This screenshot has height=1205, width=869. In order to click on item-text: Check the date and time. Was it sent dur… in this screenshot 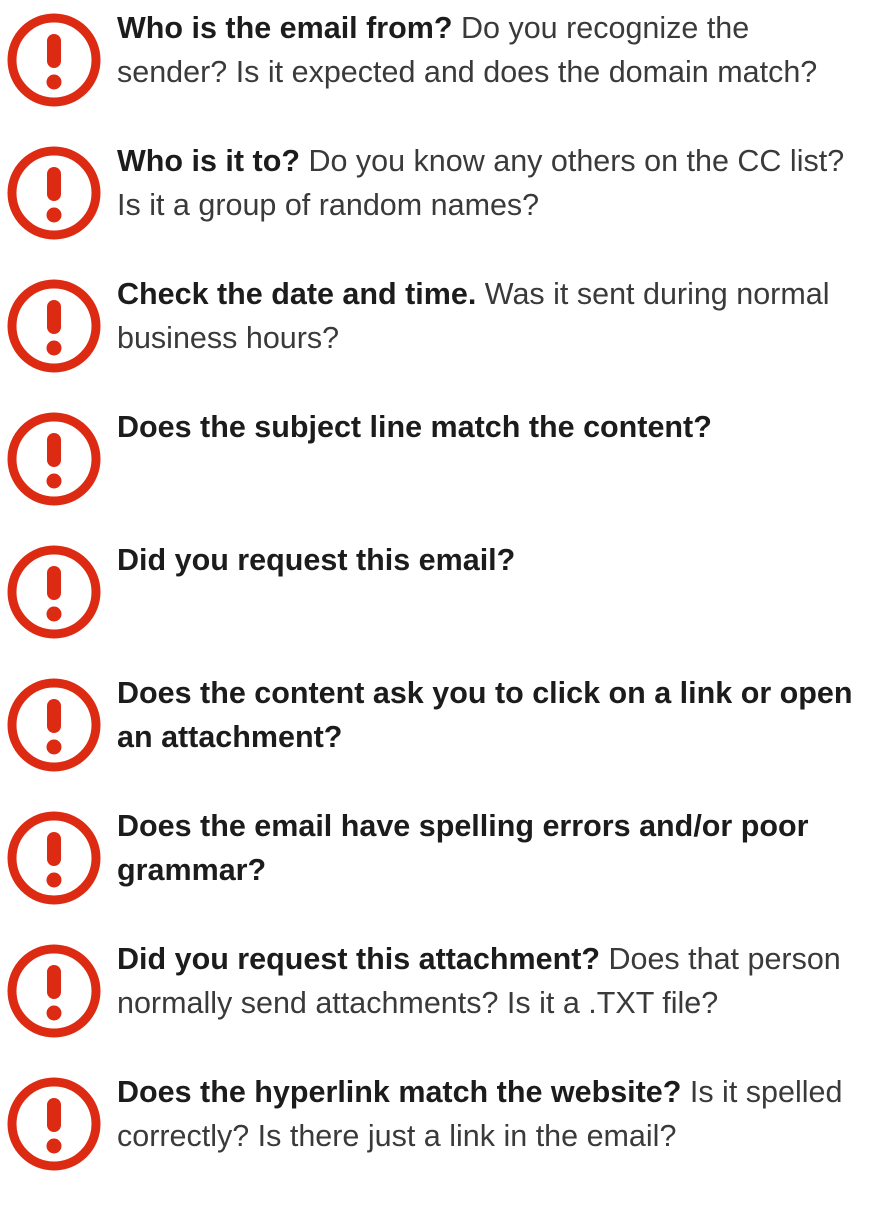, I will do `click(492, 316)`.